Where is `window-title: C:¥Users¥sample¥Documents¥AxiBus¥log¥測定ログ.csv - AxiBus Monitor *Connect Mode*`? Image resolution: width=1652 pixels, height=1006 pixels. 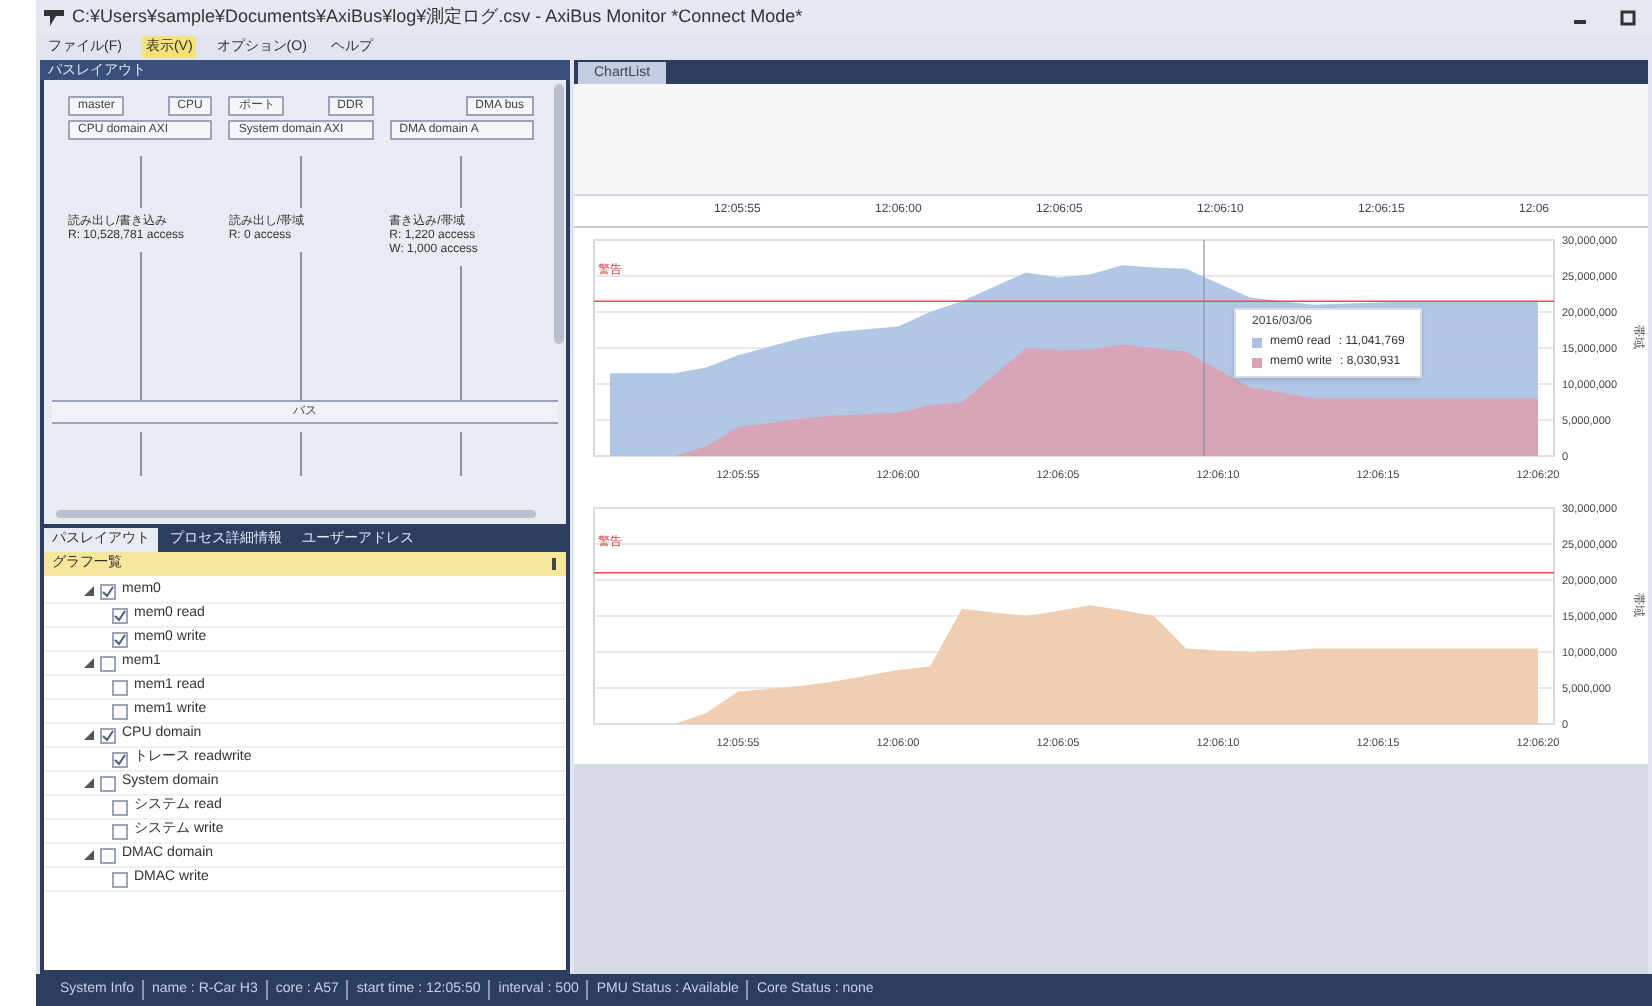
window-title: C:¥Users¥sample¥Documents¥AxiBus¥log¥測定ログ.csv - AxiBus Monitor *Connect Mode* is located at coordinates (438, 16).